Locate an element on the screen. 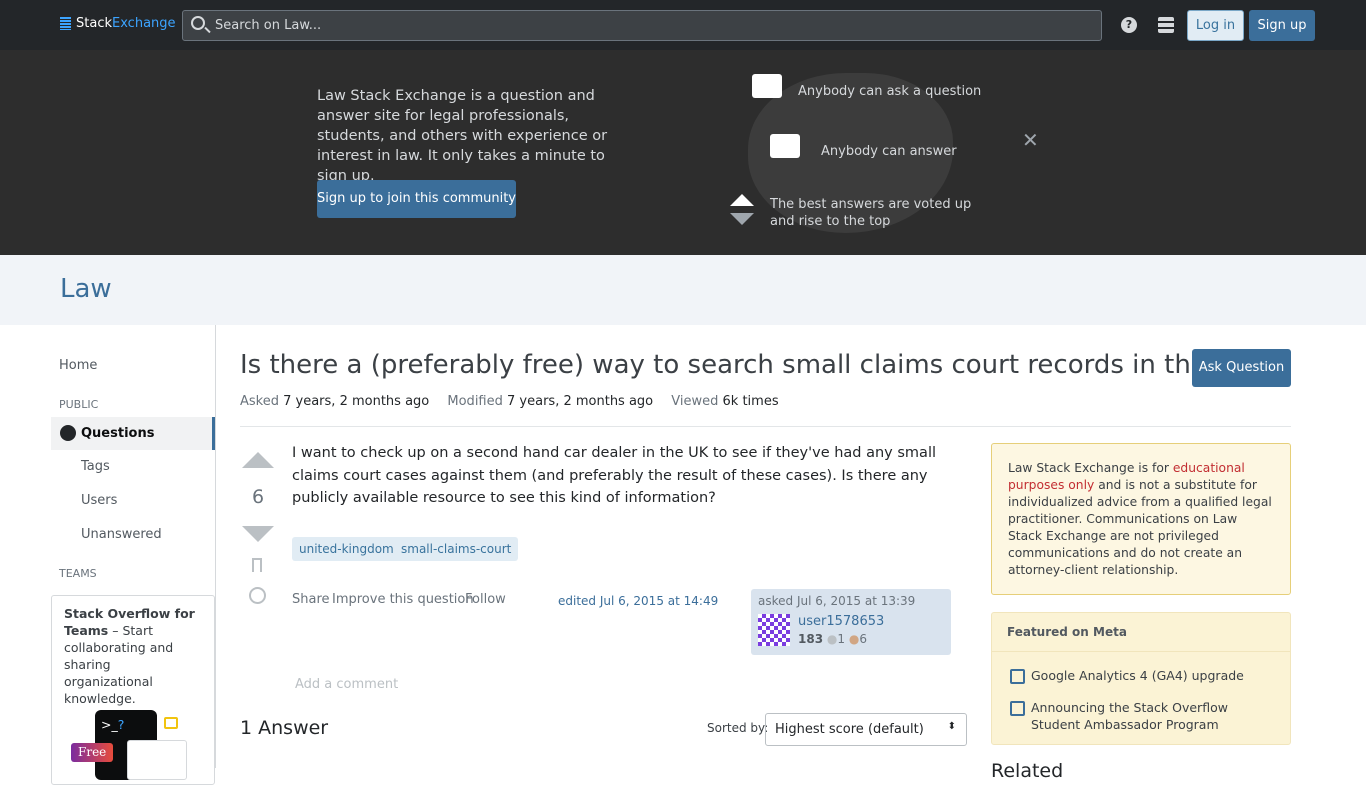  user-badges: 183 ●1 ●6 is located at coordinates (832, 639).